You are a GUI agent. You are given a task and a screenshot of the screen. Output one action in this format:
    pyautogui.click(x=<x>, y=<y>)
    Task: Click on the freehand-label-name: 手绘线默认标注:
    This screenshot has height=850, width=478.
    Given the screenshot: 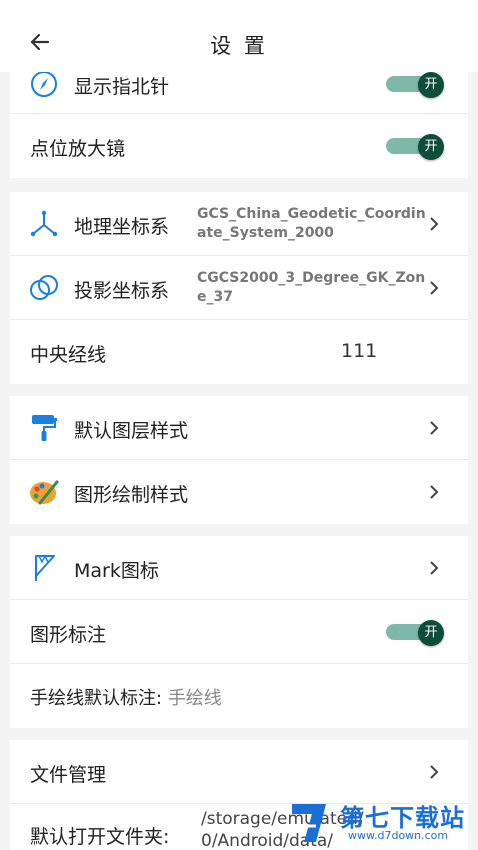 What is the action you would take?
    pyautogui.click(x=96, y=698)
    